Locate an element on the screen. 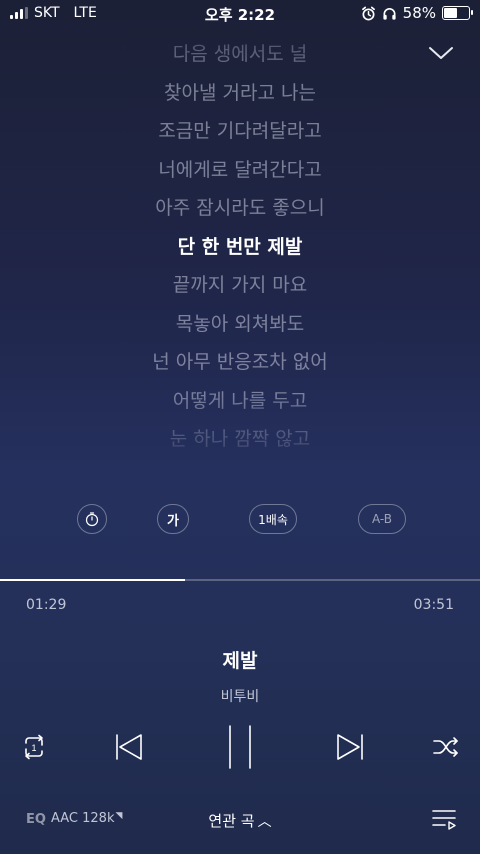  next-icon is located at coordinates (350, 747).